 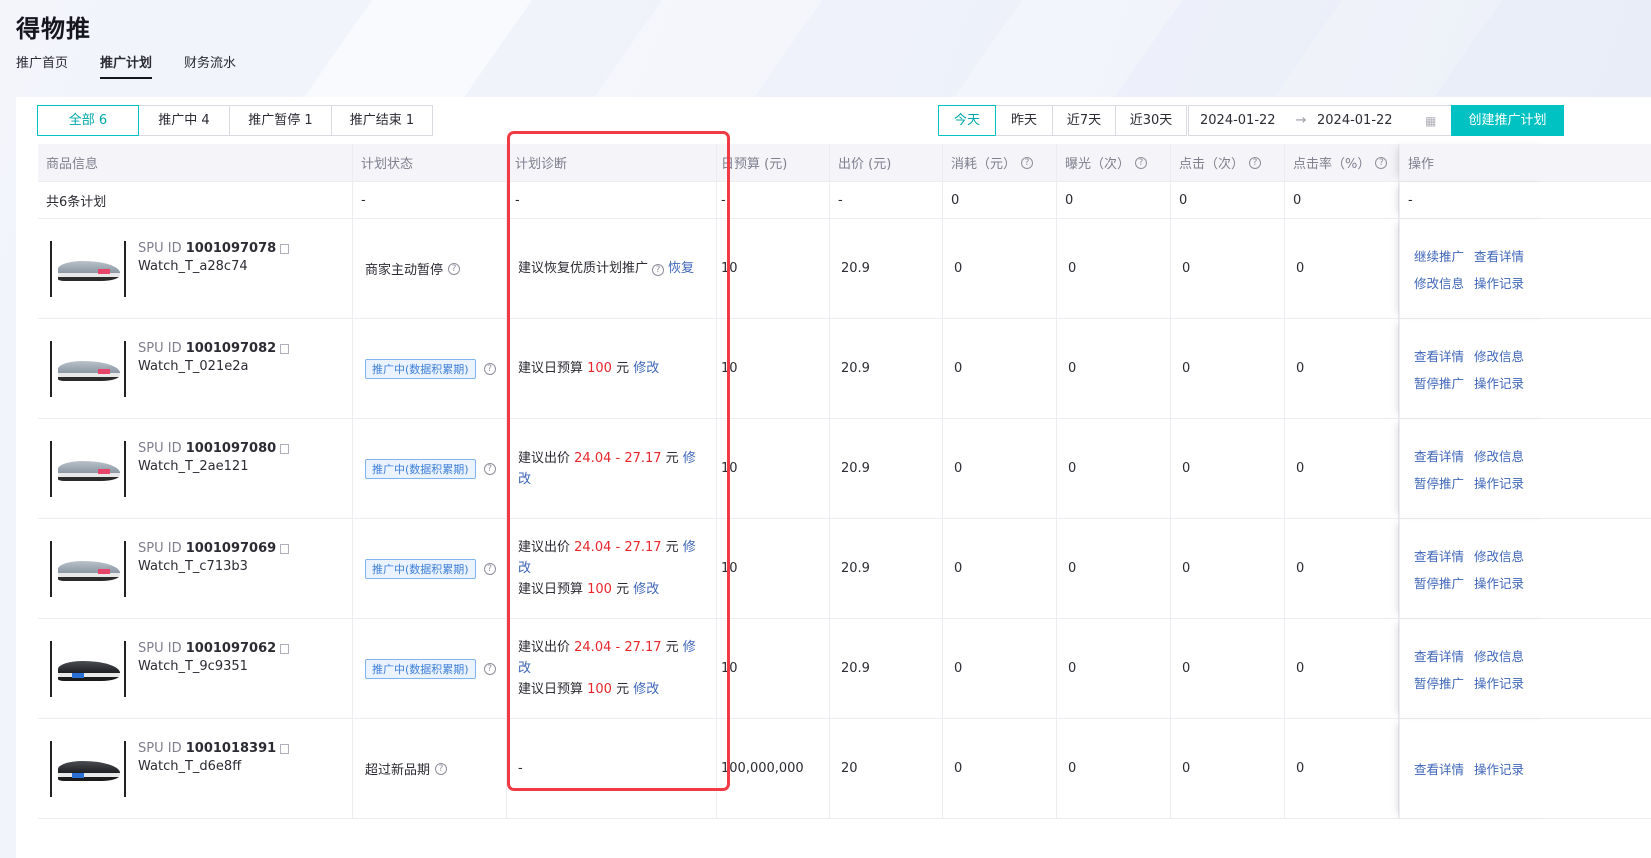 What do you see at coordinates (1342, 768) in the screenshot?
I see `ctr-cell: 0` at bounding box center [1342, 768].